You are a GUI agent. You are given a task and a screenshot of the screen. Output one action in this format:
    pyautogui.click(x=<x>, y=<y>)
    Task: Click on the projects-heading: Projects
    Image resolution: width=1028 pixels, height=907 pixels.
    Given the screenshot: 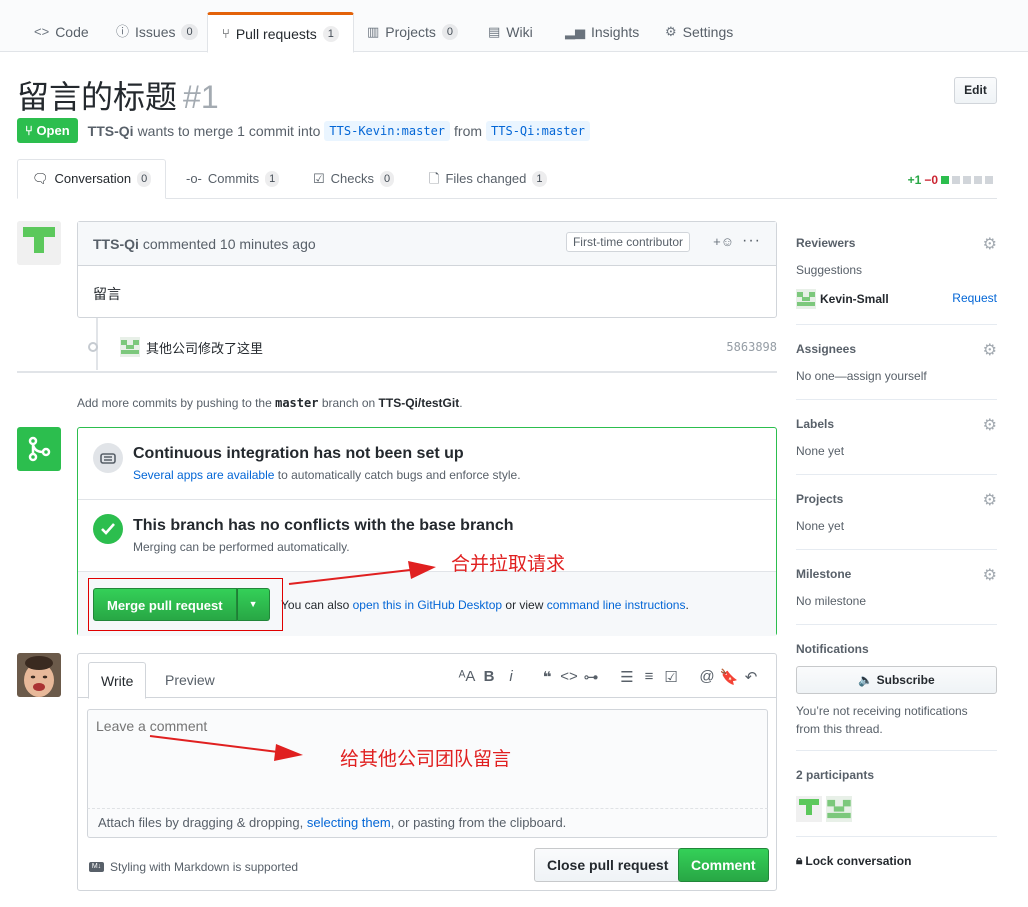 What is the action you would take?
    pyautogui.click(x=819, y=499)
    